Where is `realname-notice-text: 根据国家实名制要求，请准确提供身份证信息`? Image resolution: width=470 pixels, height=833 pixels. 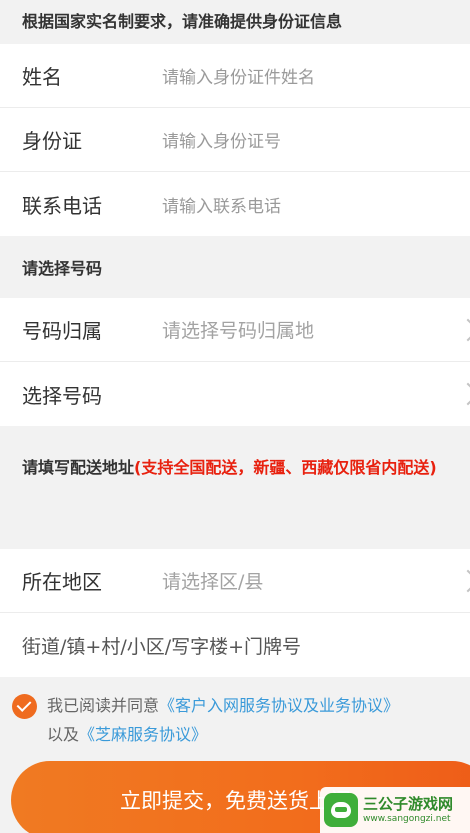
realname-notice-text: 根据国家实名制要求，请准确提供身份证信息 is located at coordinates (182, 21).